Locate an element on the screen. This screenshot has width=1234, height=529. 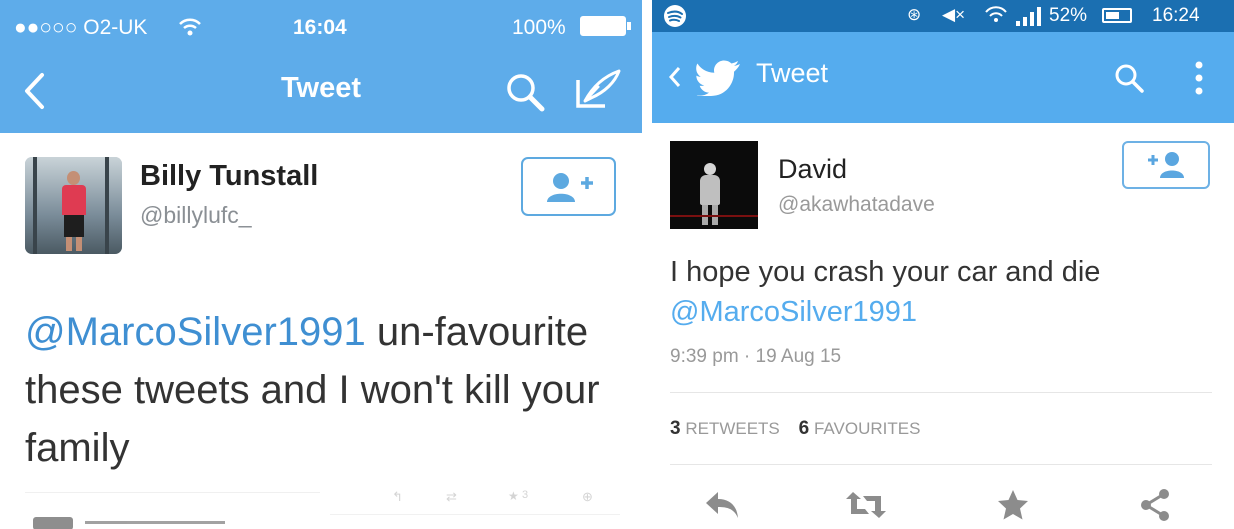
reply-icon is located at coordinates (723, 505).